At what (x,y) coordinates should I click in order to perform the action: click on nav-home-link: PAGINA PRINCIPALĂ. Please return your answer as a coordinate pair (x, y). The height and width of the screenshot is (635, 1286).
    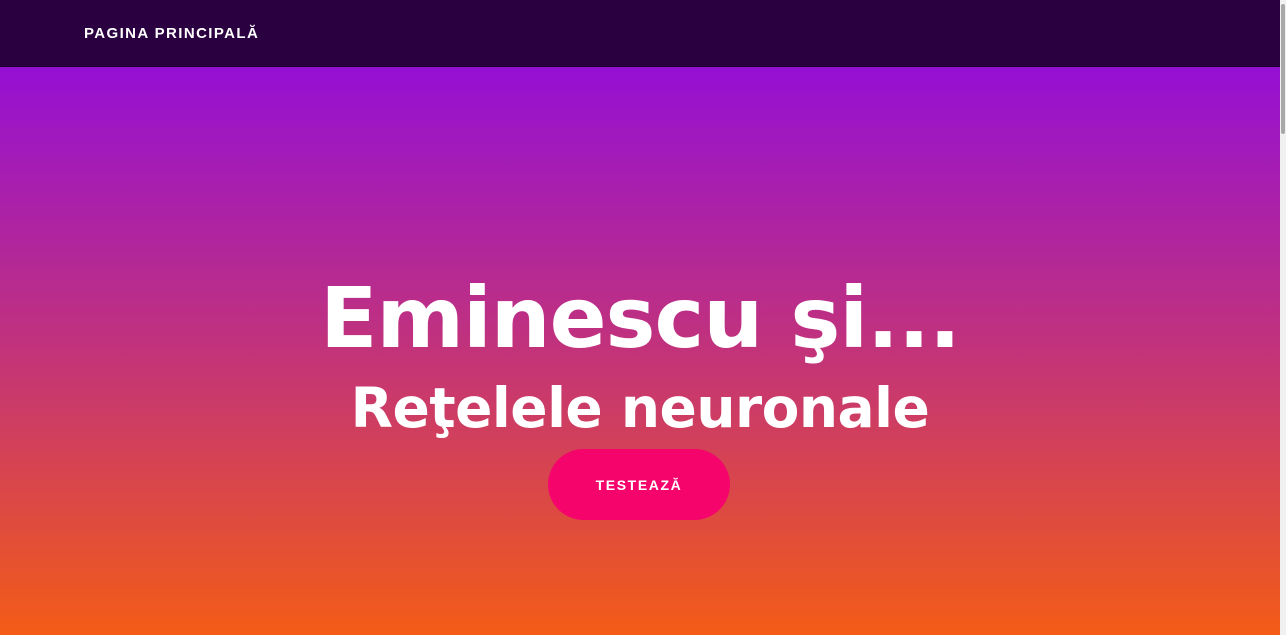
    Looking at the image, I should click on (171, 34).